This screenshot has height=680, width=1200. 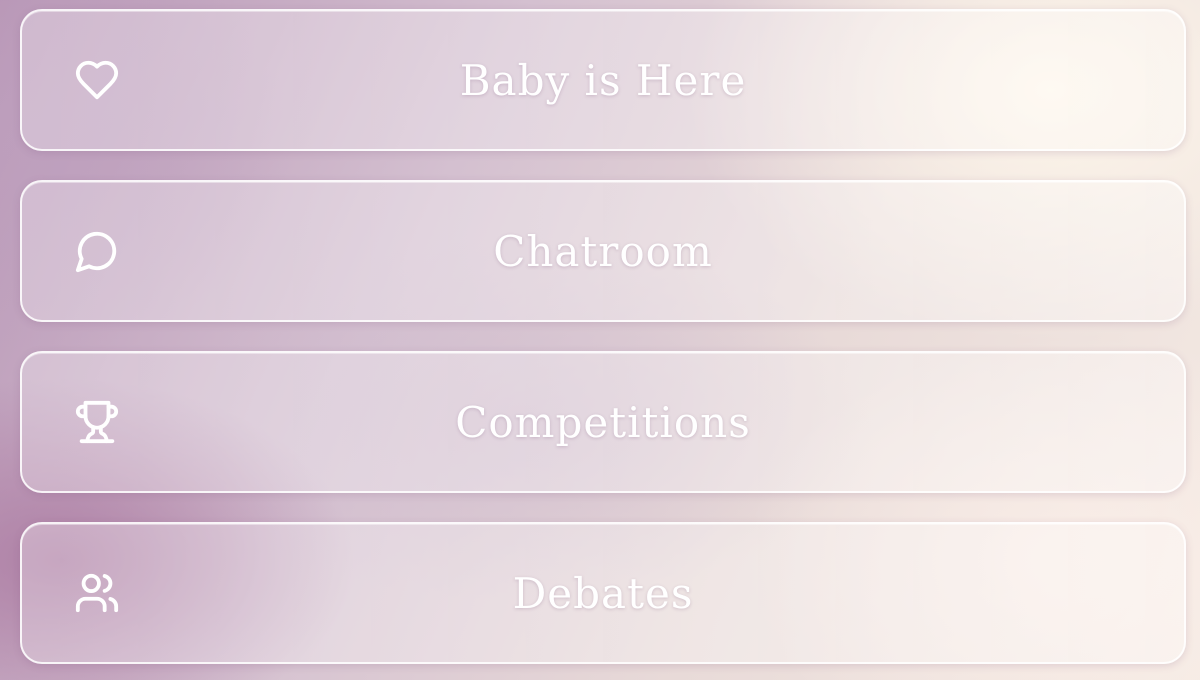 I want to click on trophy-icon, so click(x=97, y=422).